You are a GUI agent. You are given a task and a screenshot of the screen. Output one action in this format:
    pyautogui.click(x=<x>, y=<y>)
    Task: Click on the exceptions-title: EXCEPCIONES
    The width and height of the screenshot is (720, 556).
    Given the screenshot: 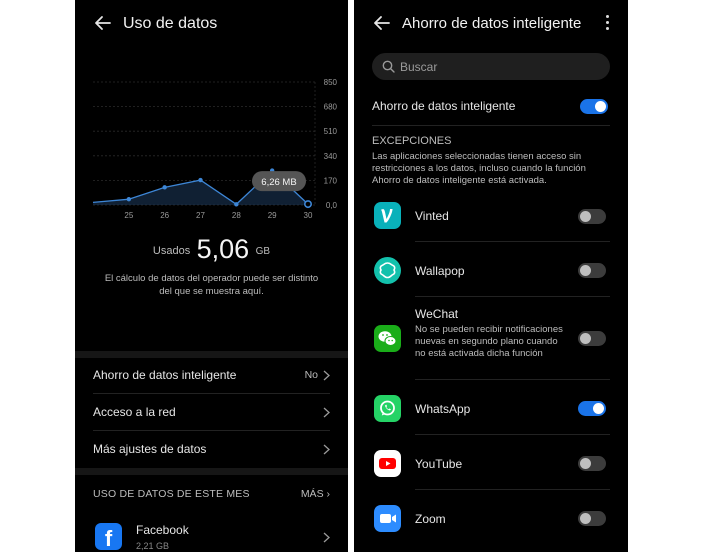 What is the action you would take?
    pyautogui.click(x=412, y=141)
    